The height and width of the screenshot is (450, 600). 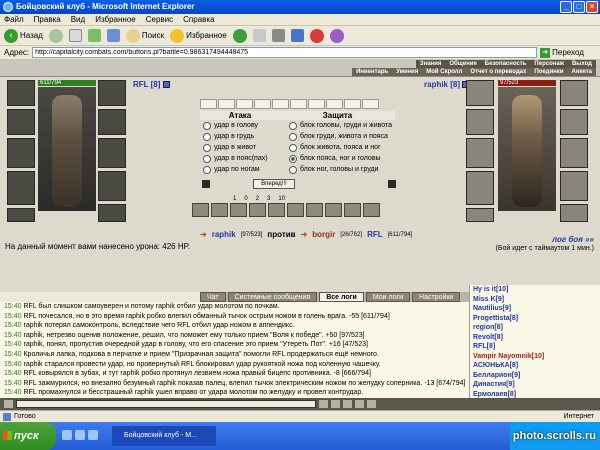 What do you see at coordinates (14, 19) in the screenshot?
I see `menu-file: Файл` at bounding box center [14, 19].